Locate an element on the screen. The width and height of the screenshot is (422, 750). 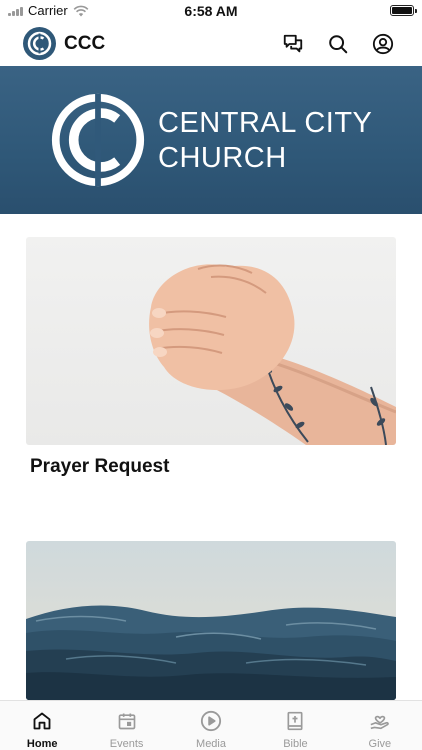
tab-media: Media is located at coordinates (211, 725).